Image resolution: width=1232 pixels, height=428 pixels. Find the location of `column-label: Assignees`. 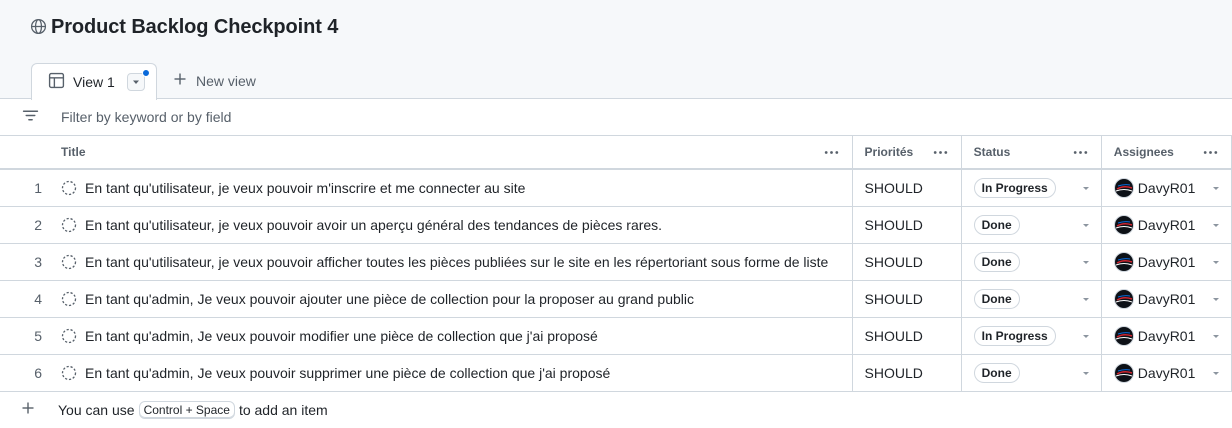

column-label: Assignees is located at coordinates (1143, 152).